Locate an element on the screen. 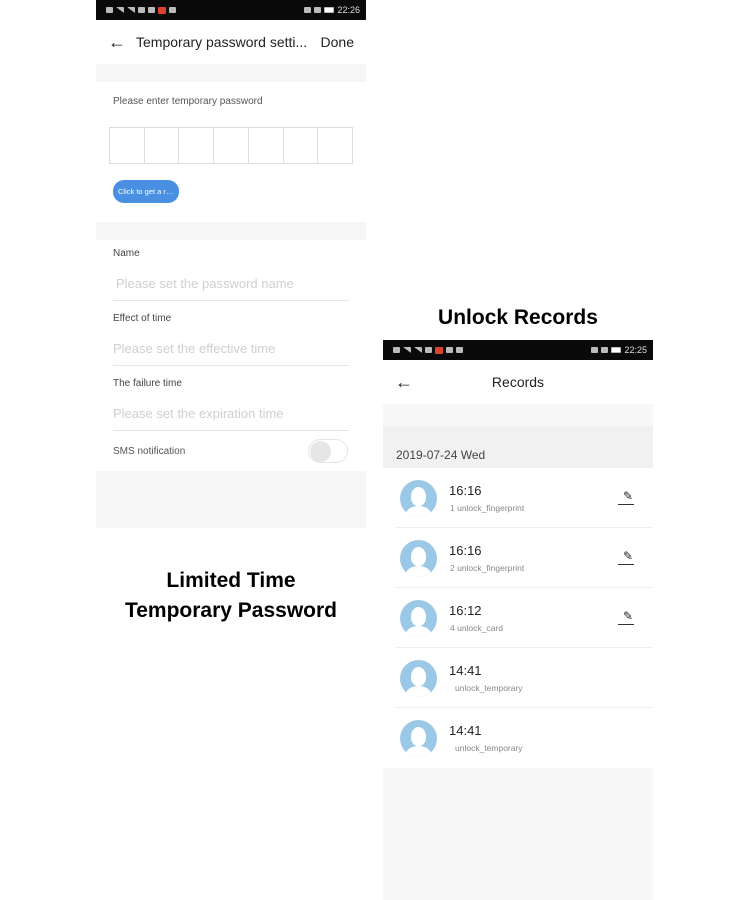 Image resolution: width=750 pixels, height=900 pixels. password-prompt: Please enter temporary password is located at coordinates (188, 101).